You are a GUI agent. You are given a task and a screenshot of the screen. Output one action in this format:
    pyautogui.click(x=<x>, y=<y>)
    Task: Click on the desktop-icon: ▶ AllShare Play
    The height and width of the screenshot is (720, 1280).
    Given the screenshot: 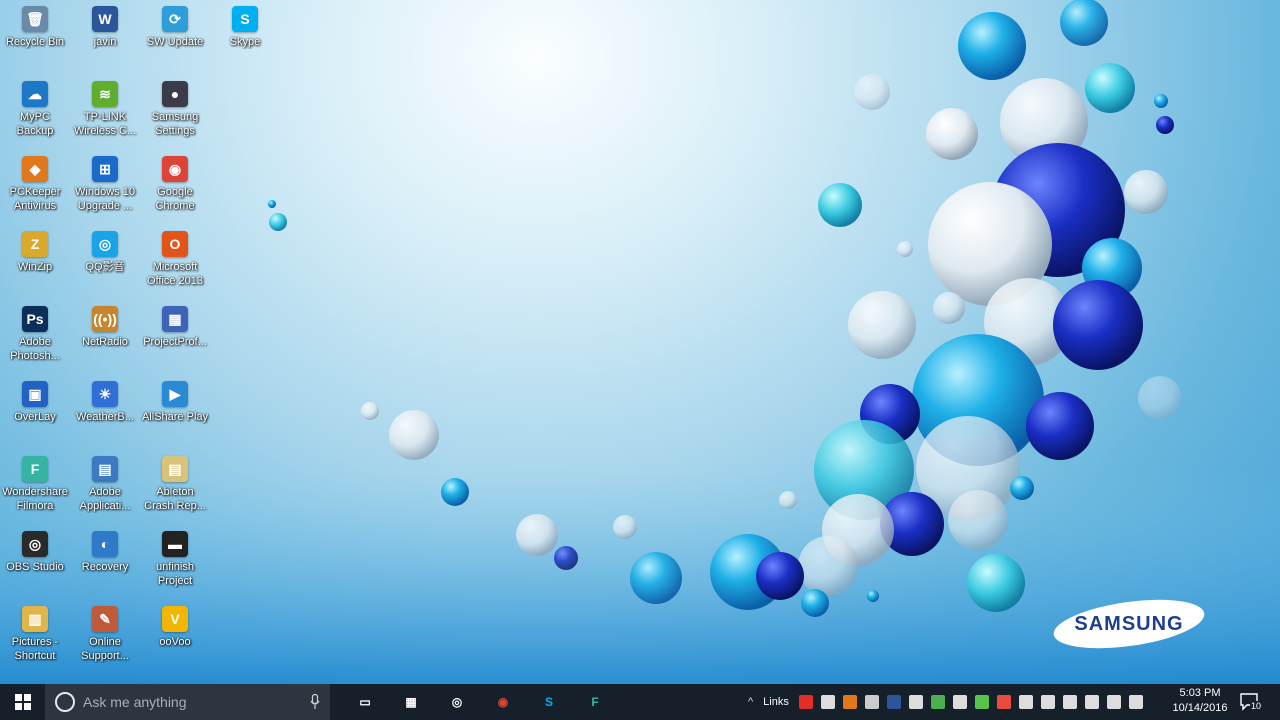 What is the action you would take?
    pyautogui.click(x=175, y=399)
    